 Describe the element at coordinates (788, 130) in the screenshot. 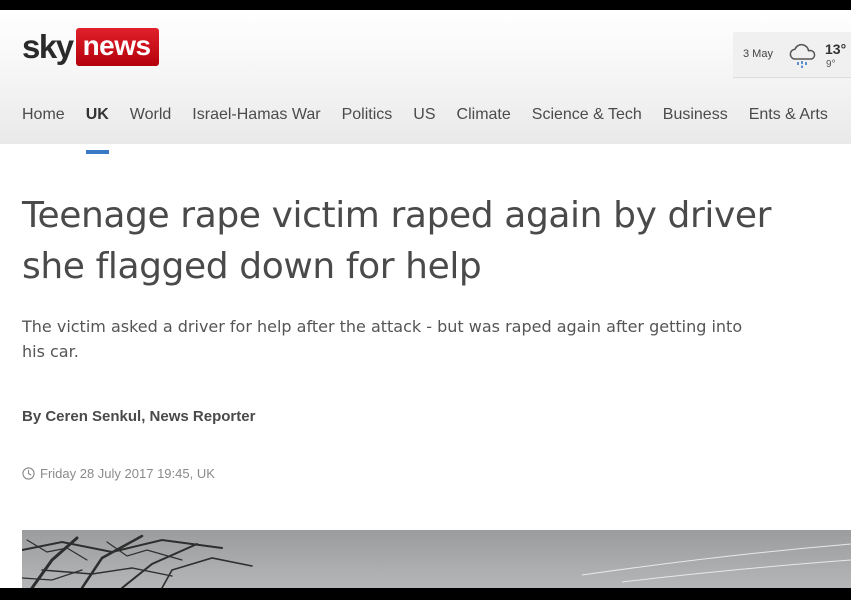

I see `nav-item-ents-arts: Ents & Arts` at that location.